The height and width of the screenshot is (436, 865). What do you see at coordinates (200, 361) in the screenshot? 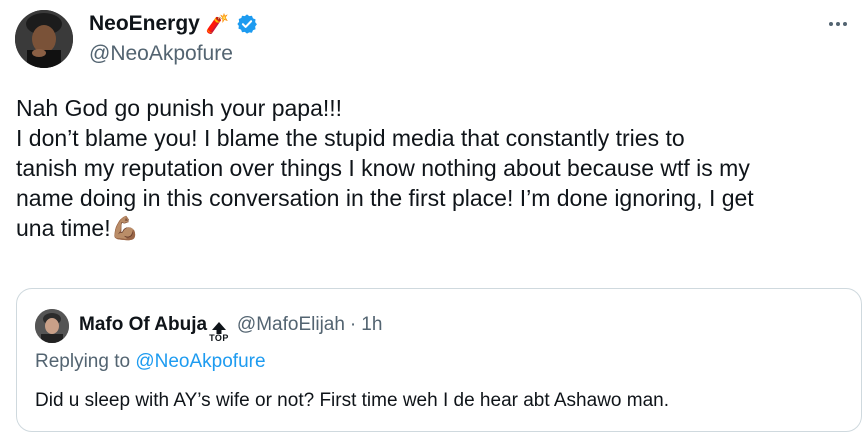
I see `replying-to-handle-link: @NeoAkpofure` at bounding box center [200, 361].